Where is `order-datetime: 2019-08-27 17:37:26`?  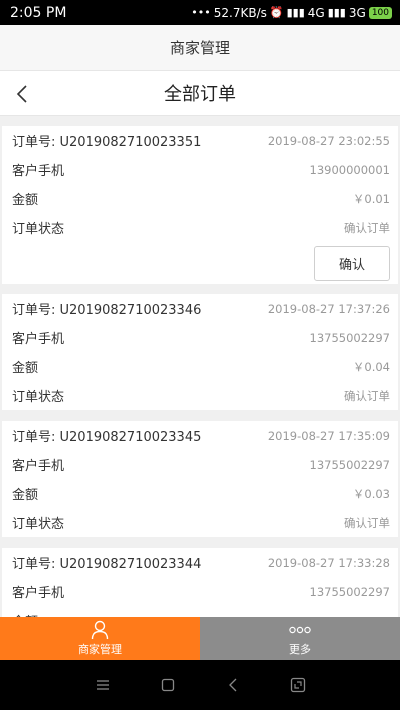 order-datetime: 2019-08-27 17:37:26 is located at coordinates (328, 308).